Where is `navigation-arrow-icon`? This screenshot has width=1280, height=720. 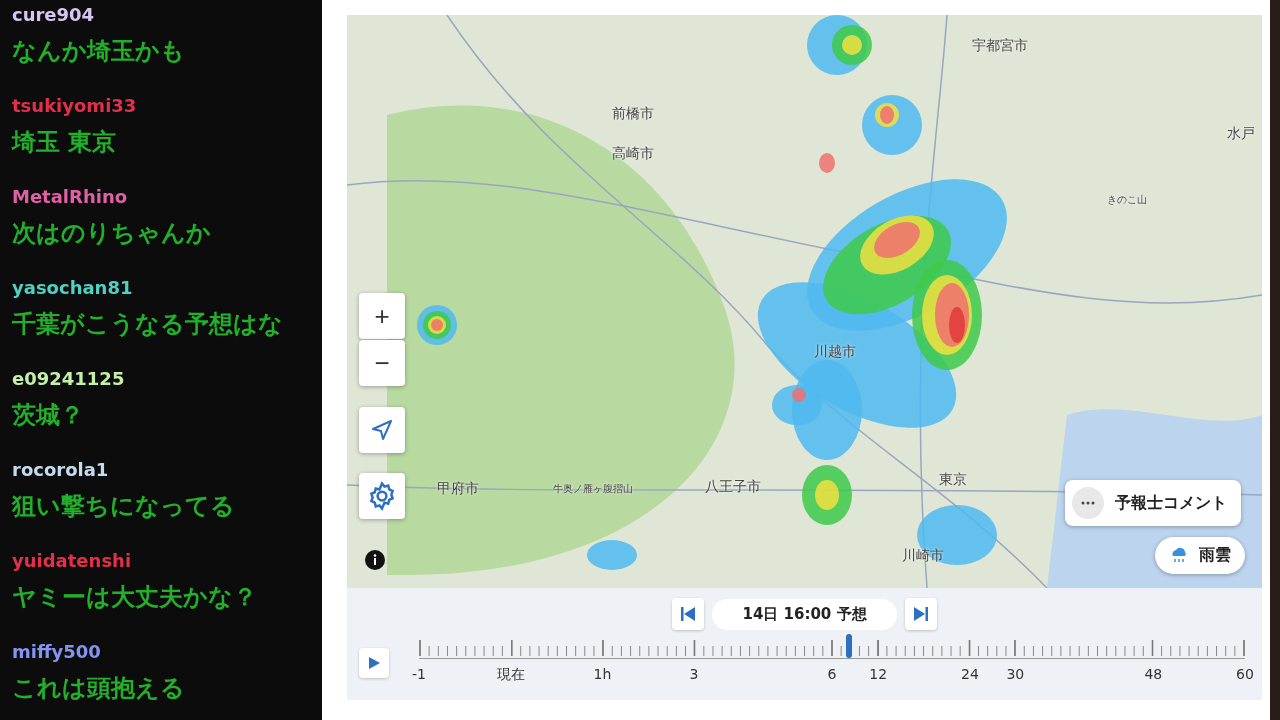
navigation-arrow-icon is located at coordinates (382, 430).